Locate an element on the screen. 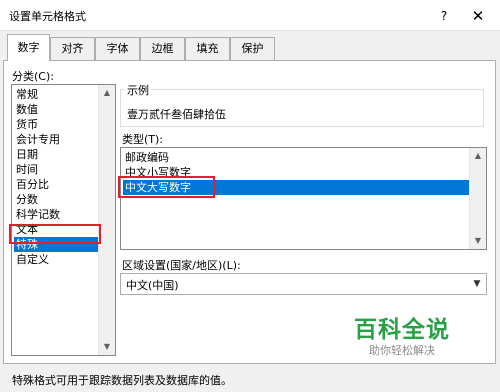 This screenshot has width=500, height=392. watermark-subtitle: 助你轻松解决 is located at coordinates (402, 350).